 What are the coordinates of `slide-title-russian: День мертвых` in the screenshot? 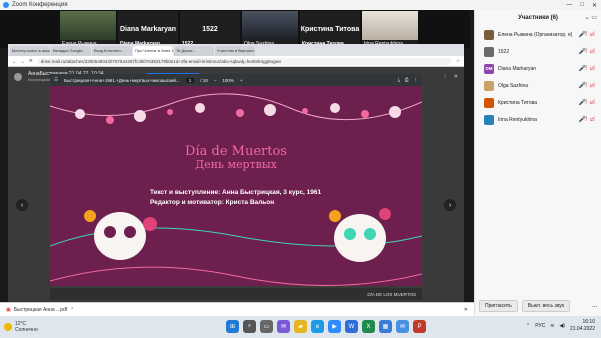 It's located at (236, 164).